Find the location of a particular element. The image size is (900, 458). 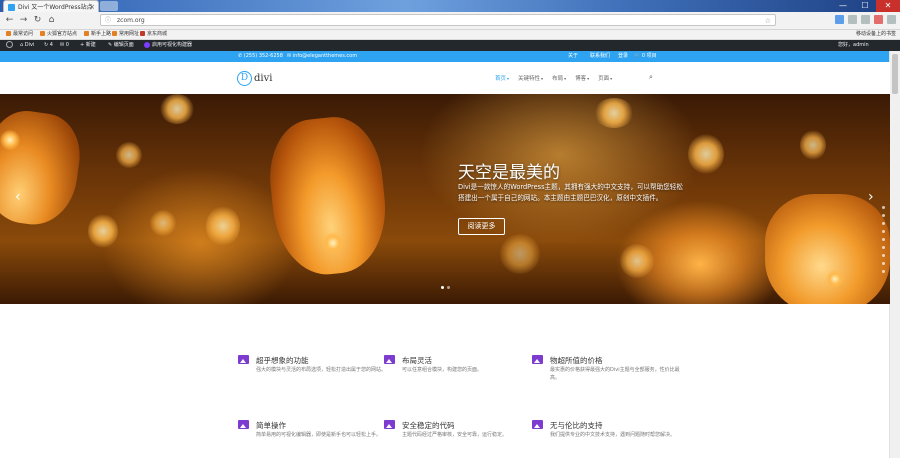

edit-page-link: ✎ 编辑页面 is located at coordinates (121, 45).